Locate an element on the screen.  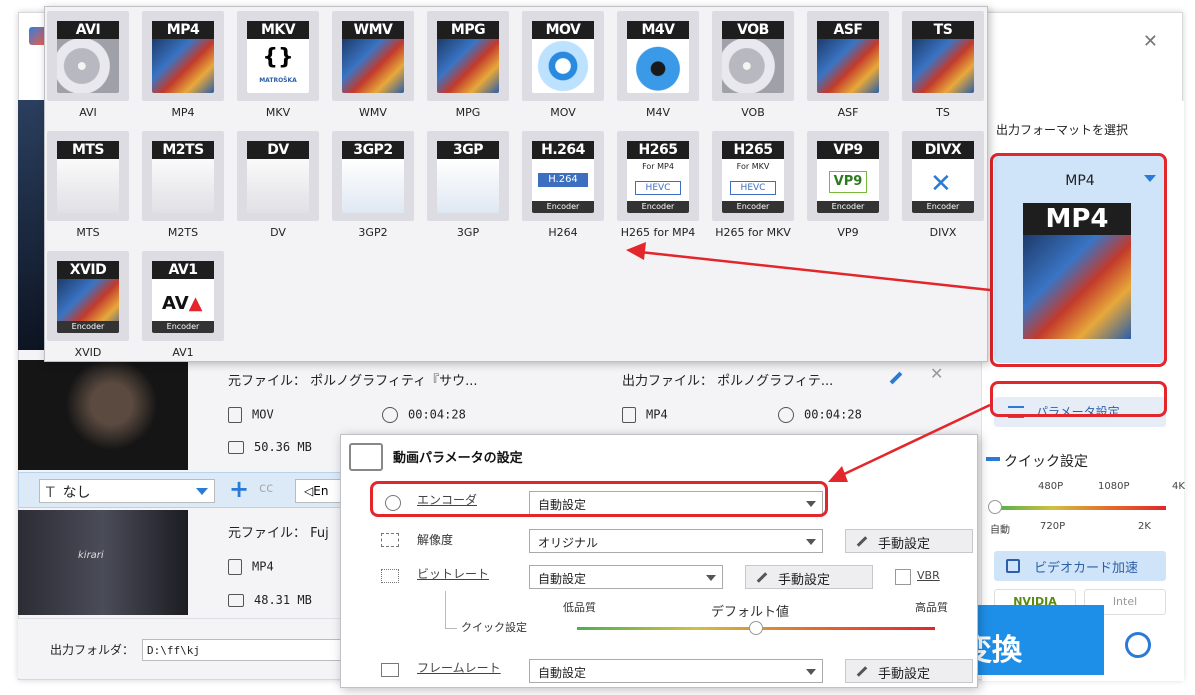
annotation-arrows is located at coordinates (808, 362).